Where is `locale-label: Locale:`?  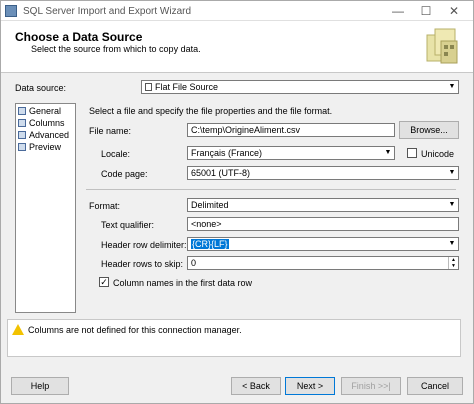 locale-label: Locale: is located at coordinates (116, 154).